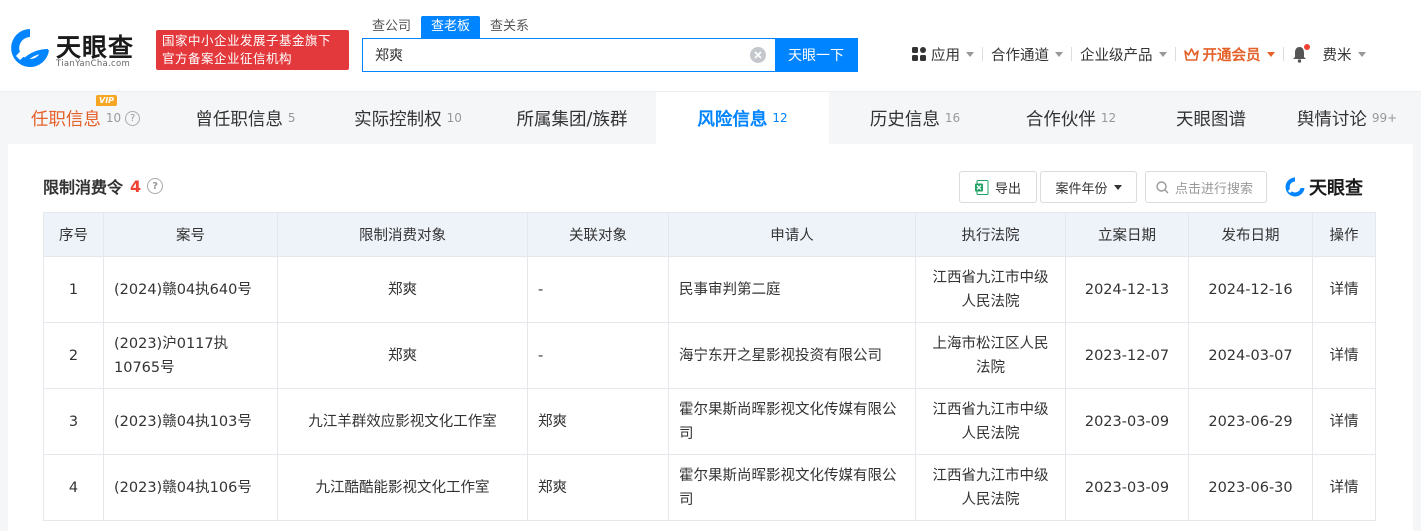 The image size is (1421, 531). What do you see at coordinates (1306, 46) in the screenshot?
I see `notification-dot` at bounding box center [1306, 46].